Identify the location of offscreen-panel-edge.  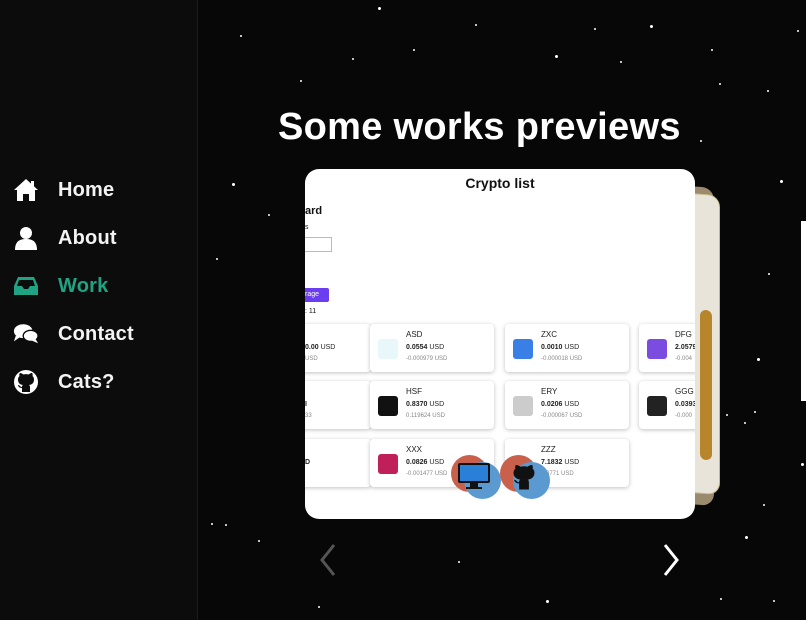
(803, 311).